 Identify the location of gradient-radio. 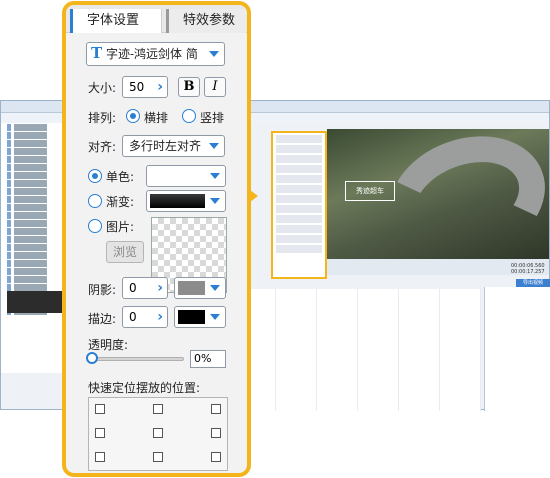
(95, 201).